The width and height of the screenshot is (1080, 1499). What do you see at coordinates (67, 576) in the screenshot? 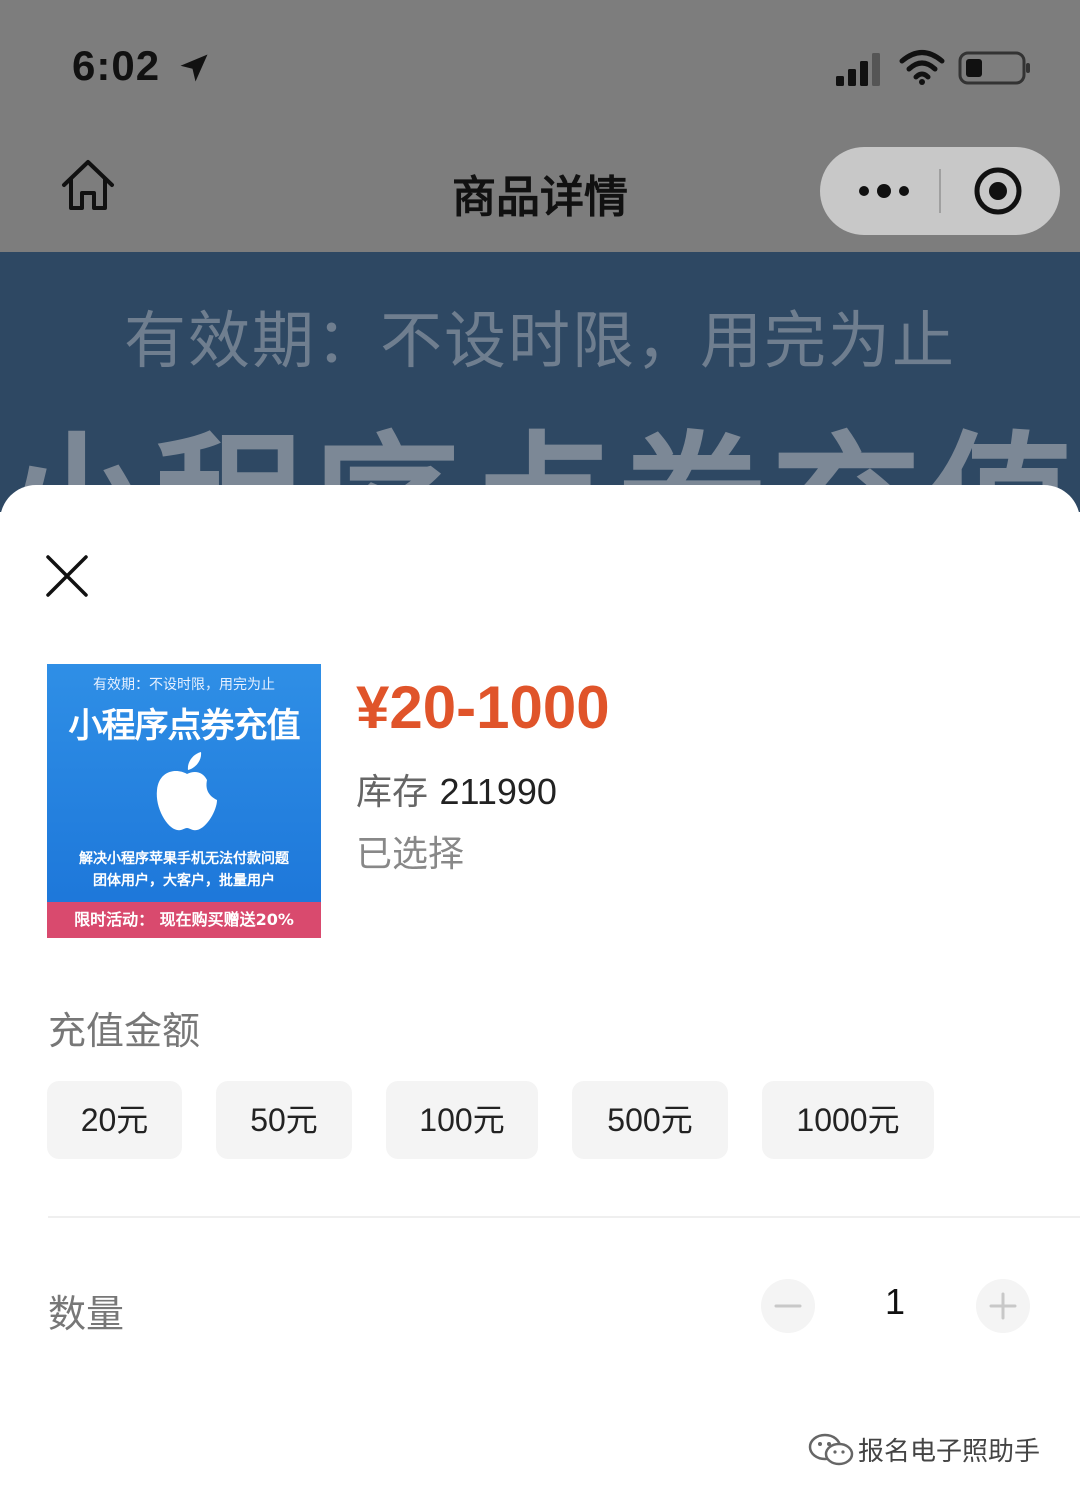
I see `close-icon` at bounding box center [67, 576].